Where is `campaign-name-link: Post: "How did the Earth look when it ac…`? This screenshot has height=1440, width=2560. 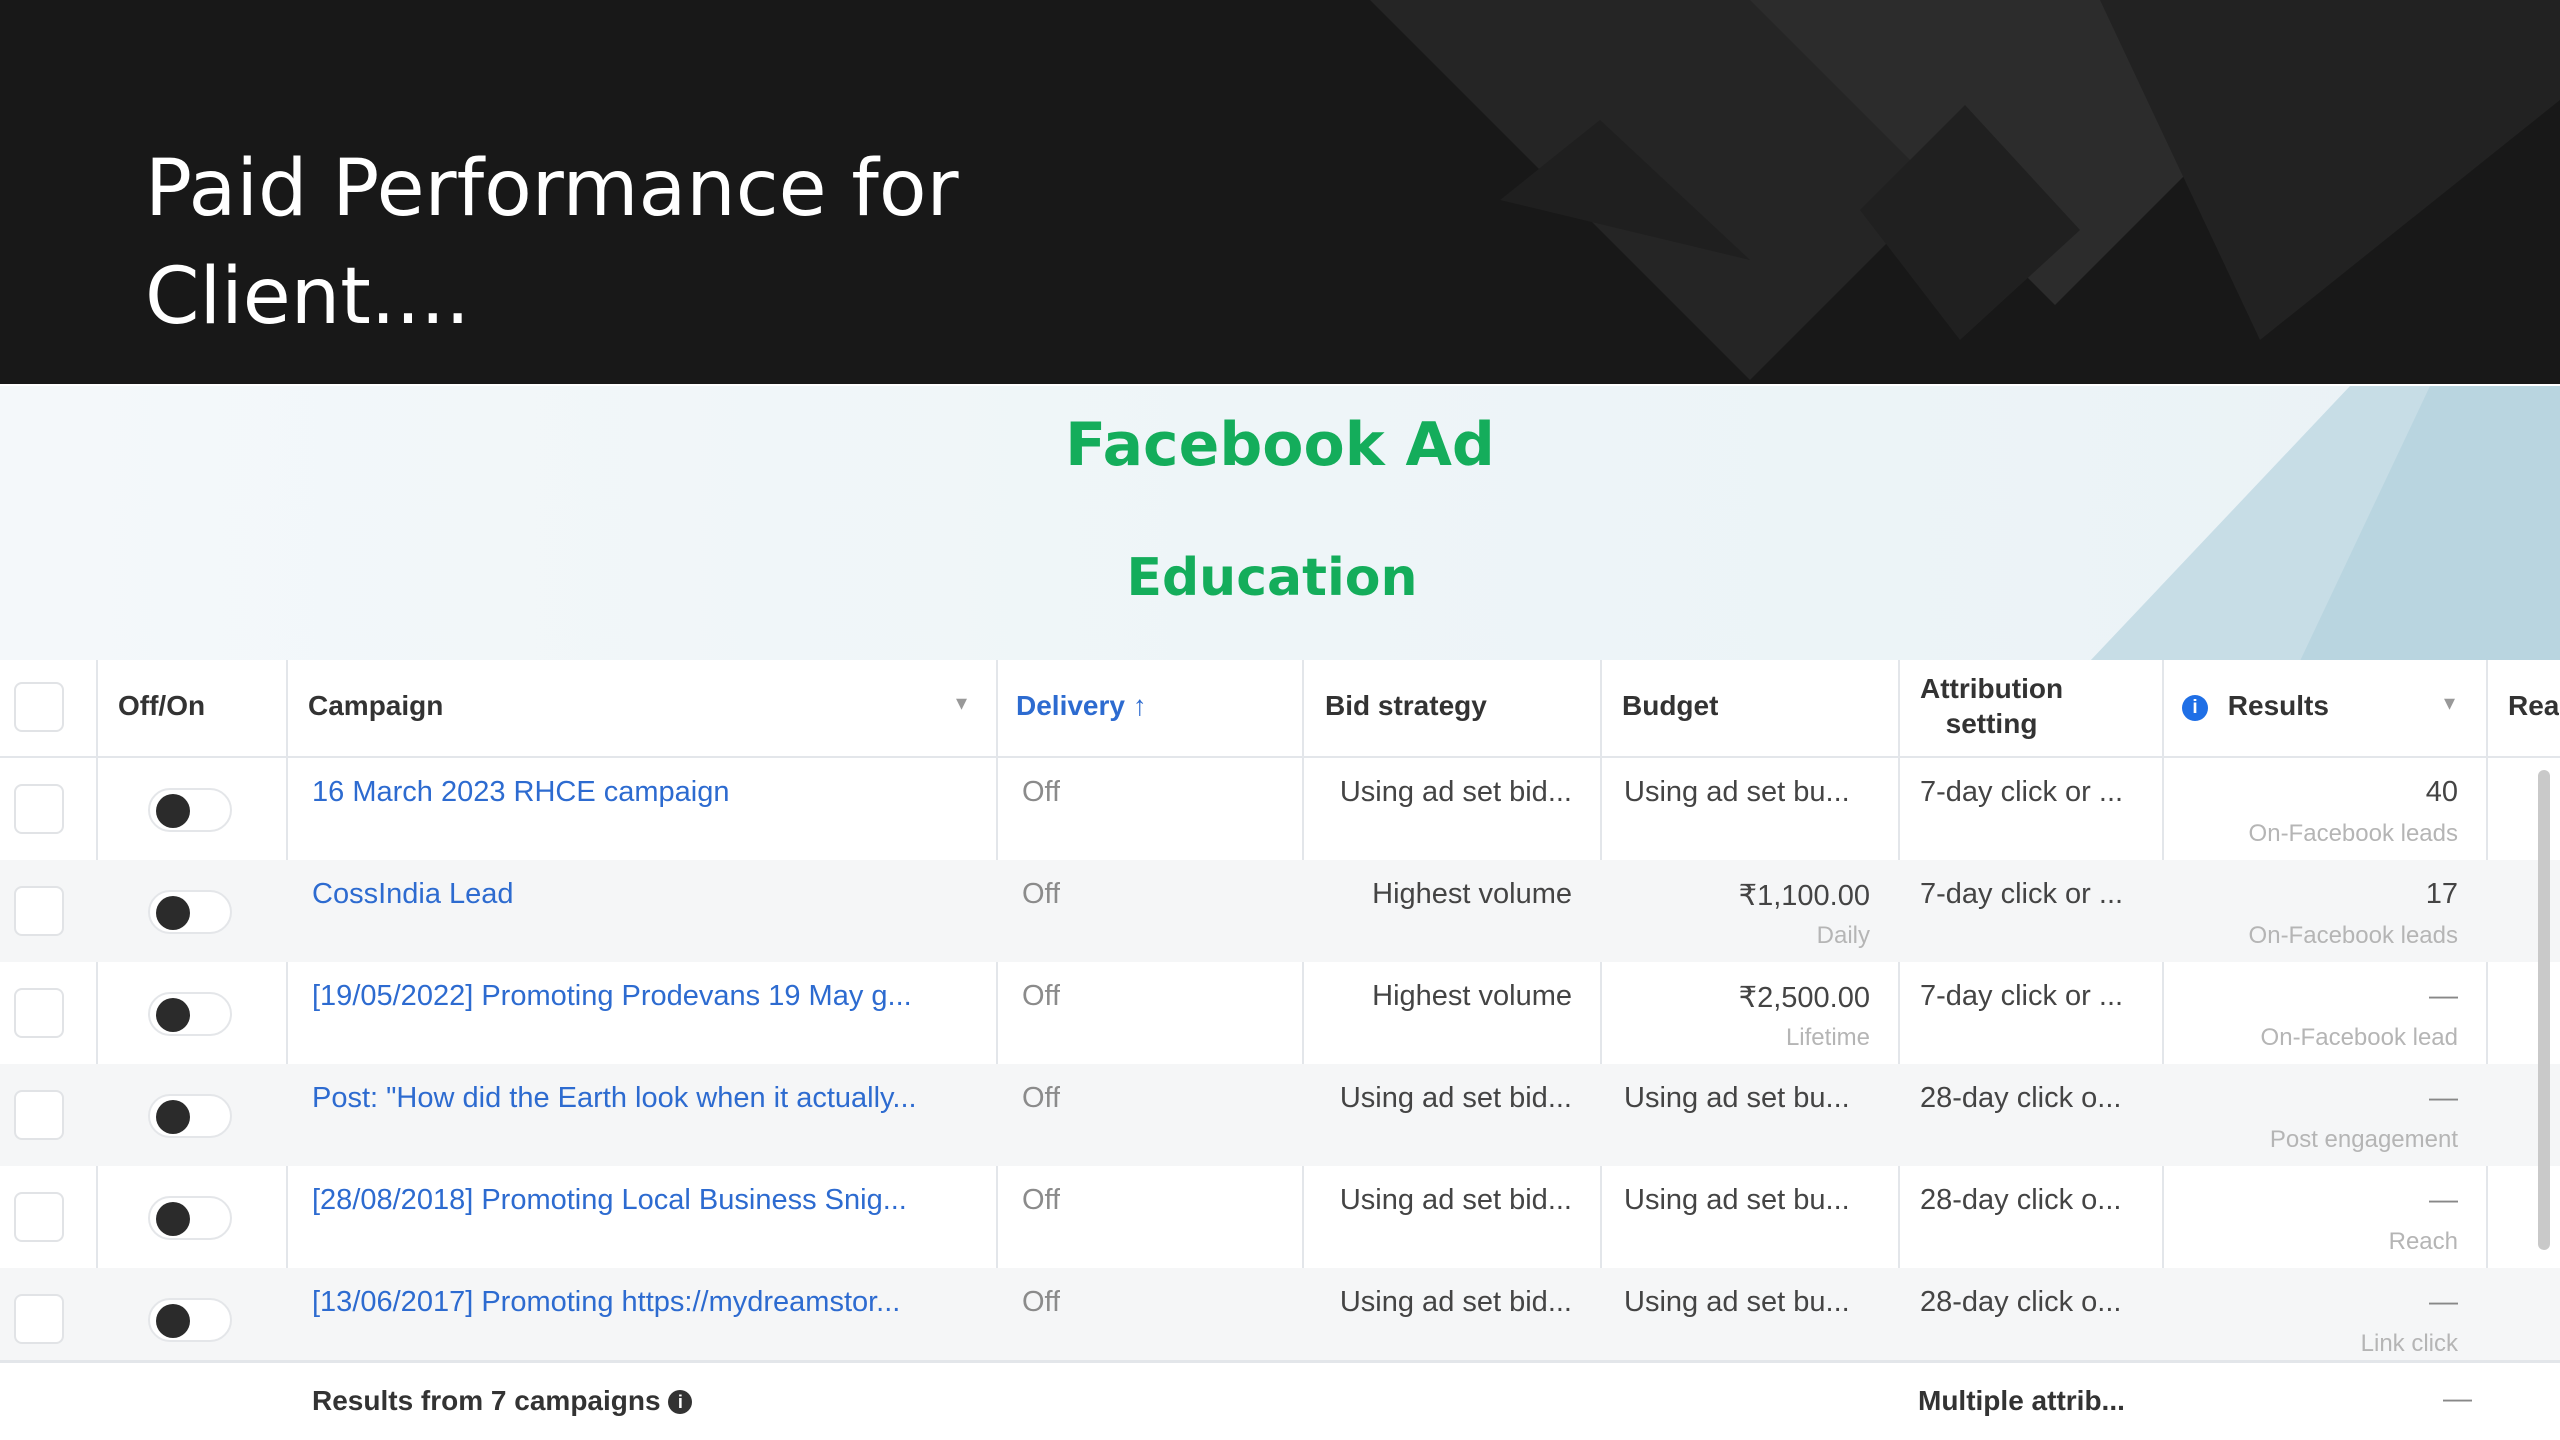 campaign-name-link: Post: "How did the Earth look when it ac… is located at coordinates (642, 1098).